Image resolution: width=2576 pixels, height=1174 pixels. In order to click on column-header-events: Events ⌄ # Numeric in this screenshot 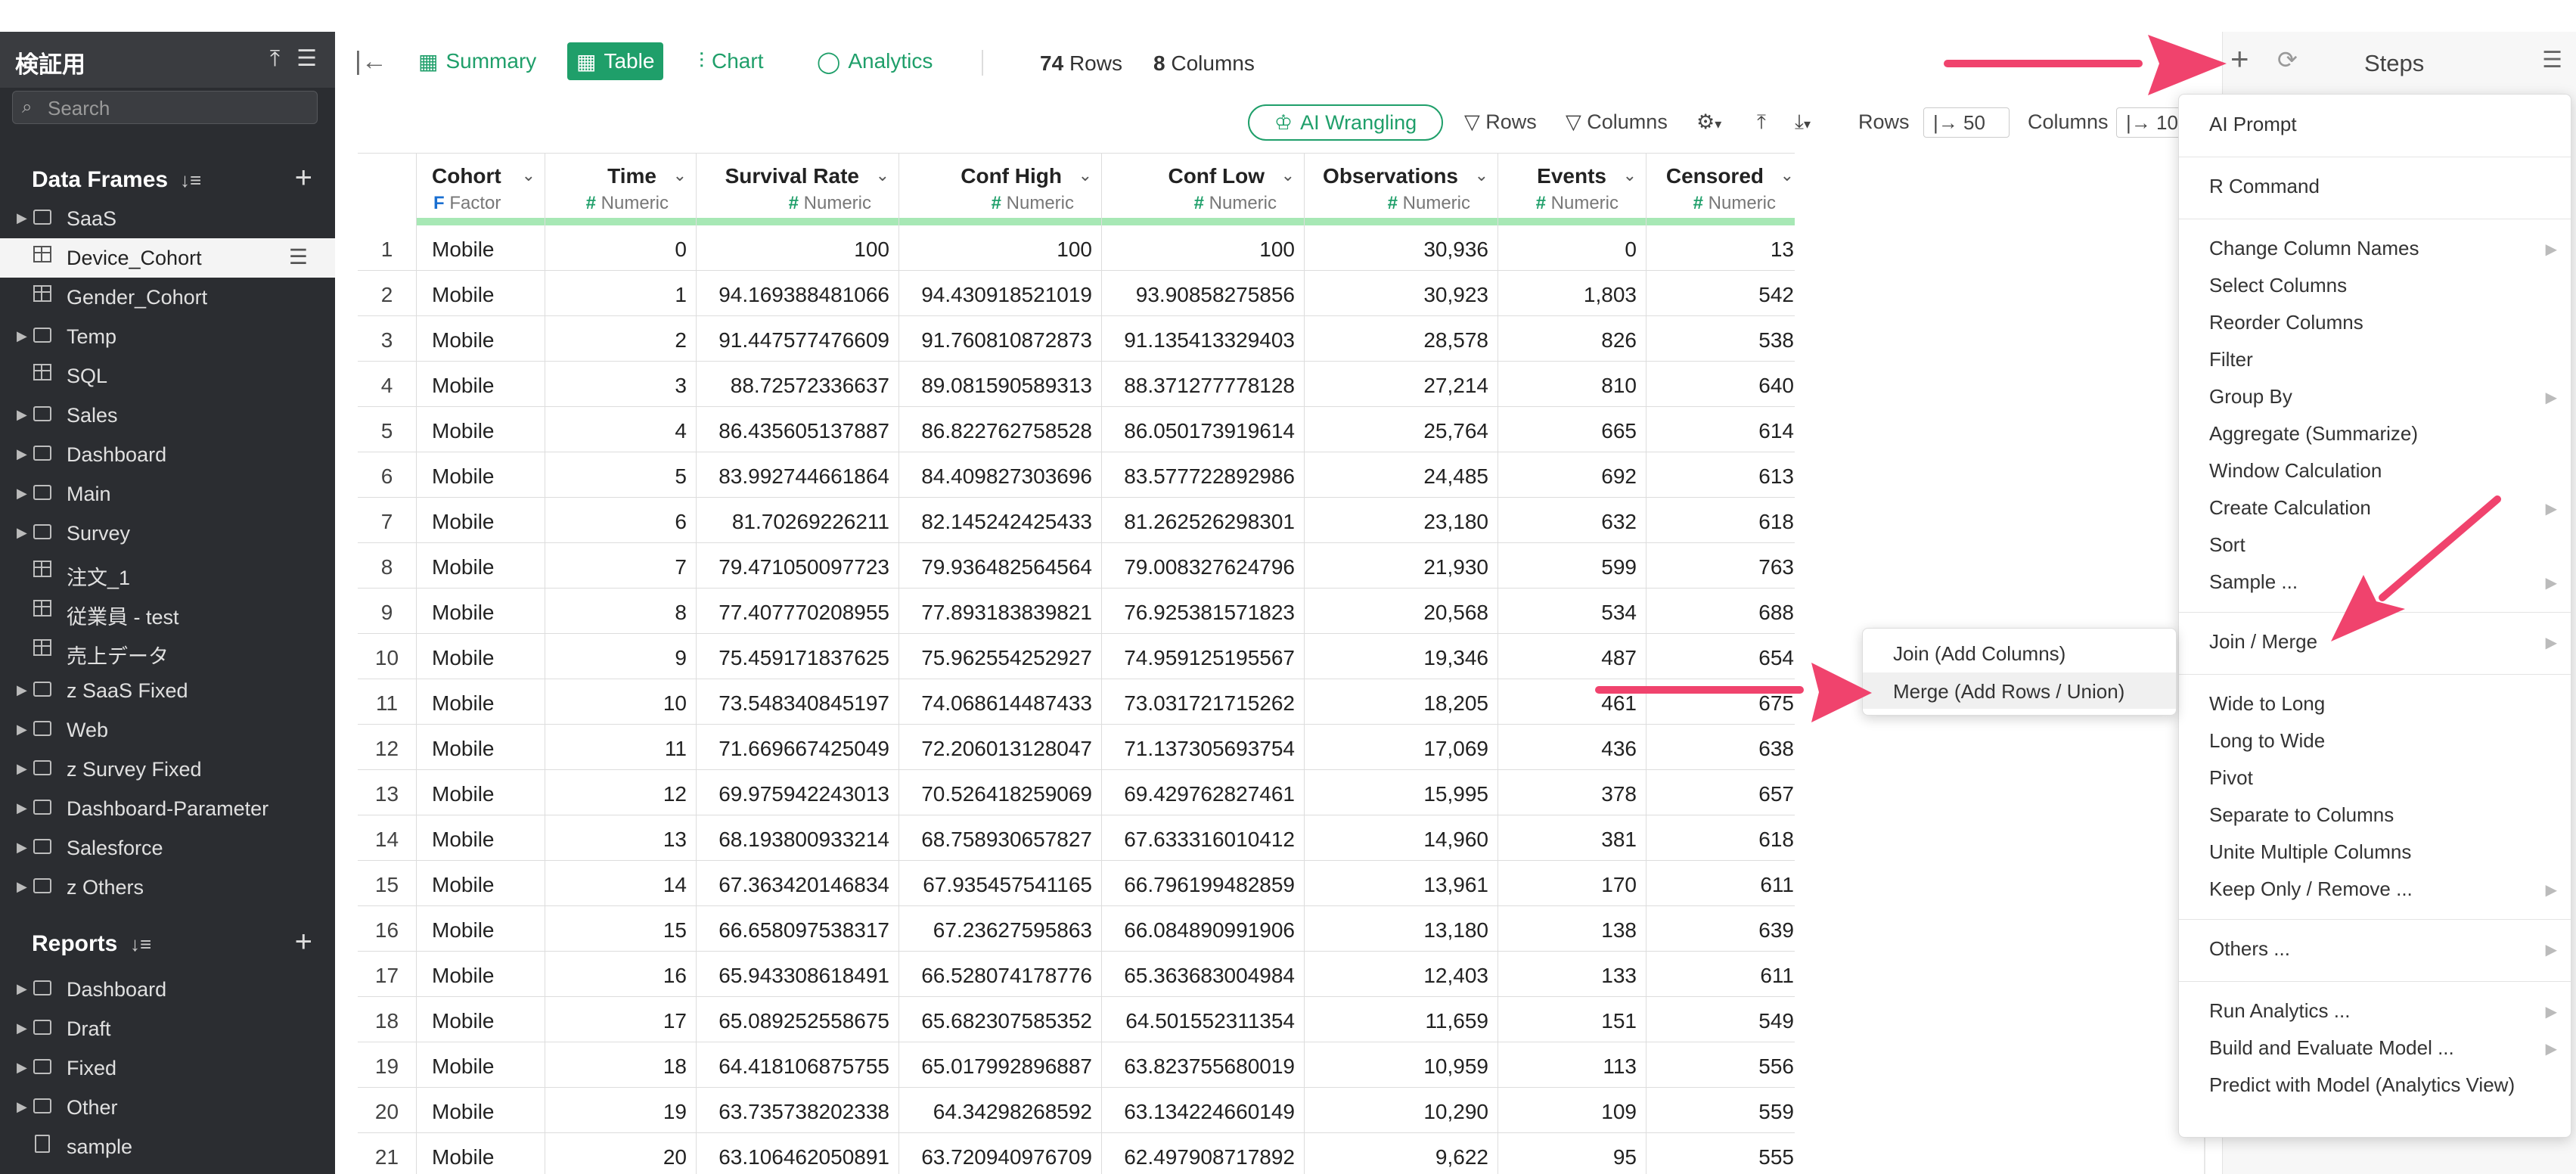, I will do `click(1572, 189)`.